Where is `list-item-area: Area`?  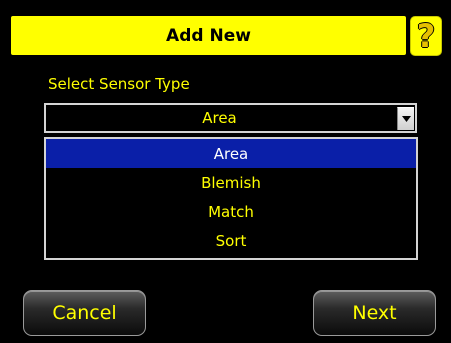
list-item-area: Area is located at coordinates (231, 153).